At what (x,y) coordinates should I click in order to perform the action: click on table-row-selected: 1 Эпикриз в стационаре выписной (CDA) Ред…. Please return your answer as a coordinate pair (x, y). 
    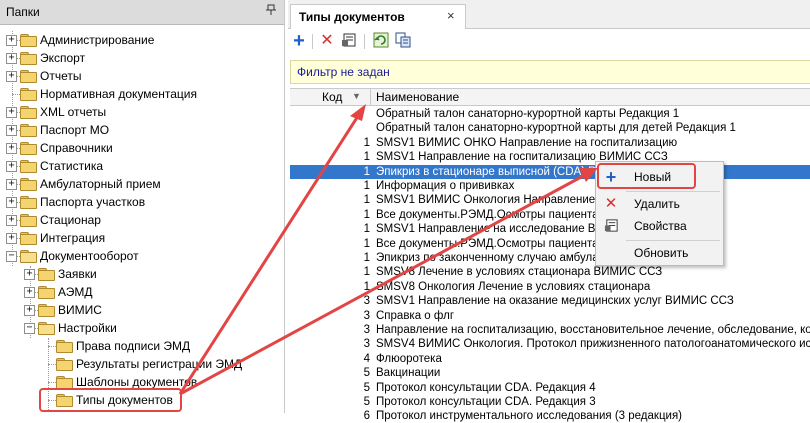
    Looking at the image, I should click on (550, 171).